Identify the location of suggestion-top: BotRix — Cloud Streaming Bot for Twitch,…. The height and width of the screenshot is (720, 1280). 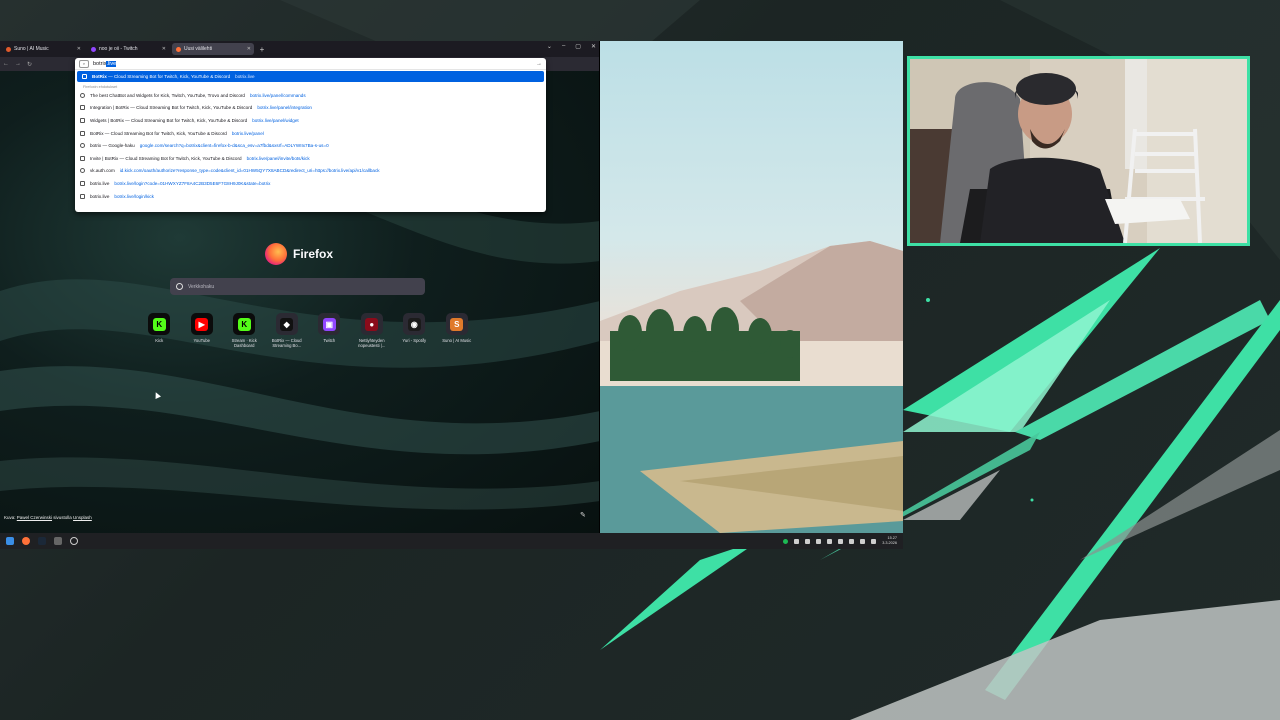
(310, 76).